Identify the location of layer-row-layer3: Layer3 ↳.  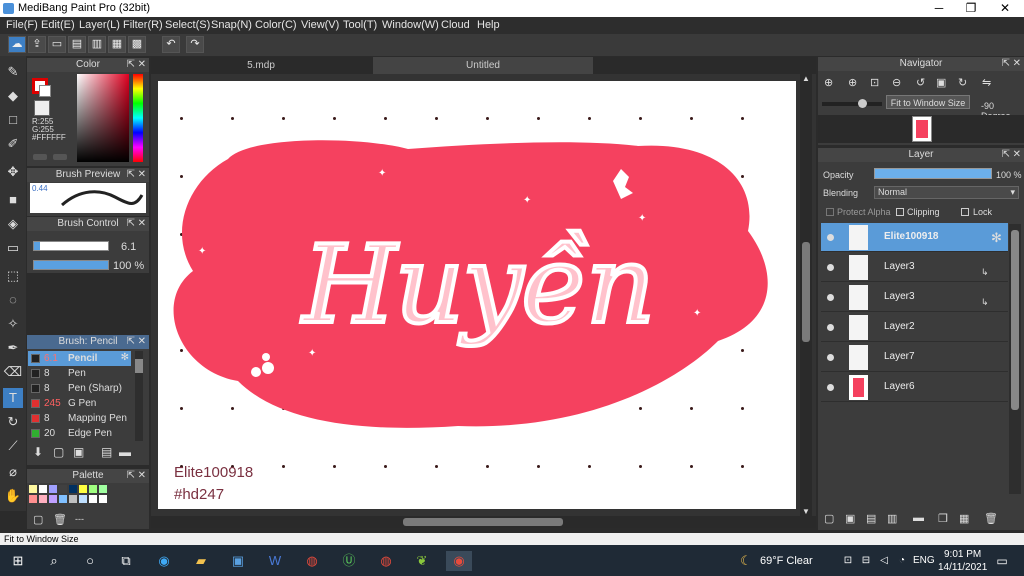
(914, 267).